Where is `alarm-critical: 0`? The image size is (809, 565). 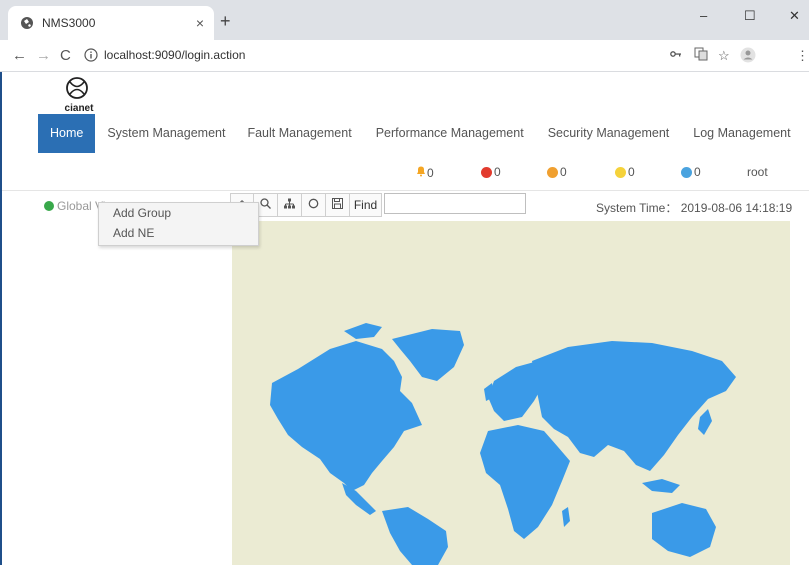 alarm-critical: 0 is located at coordinates (491, 172).